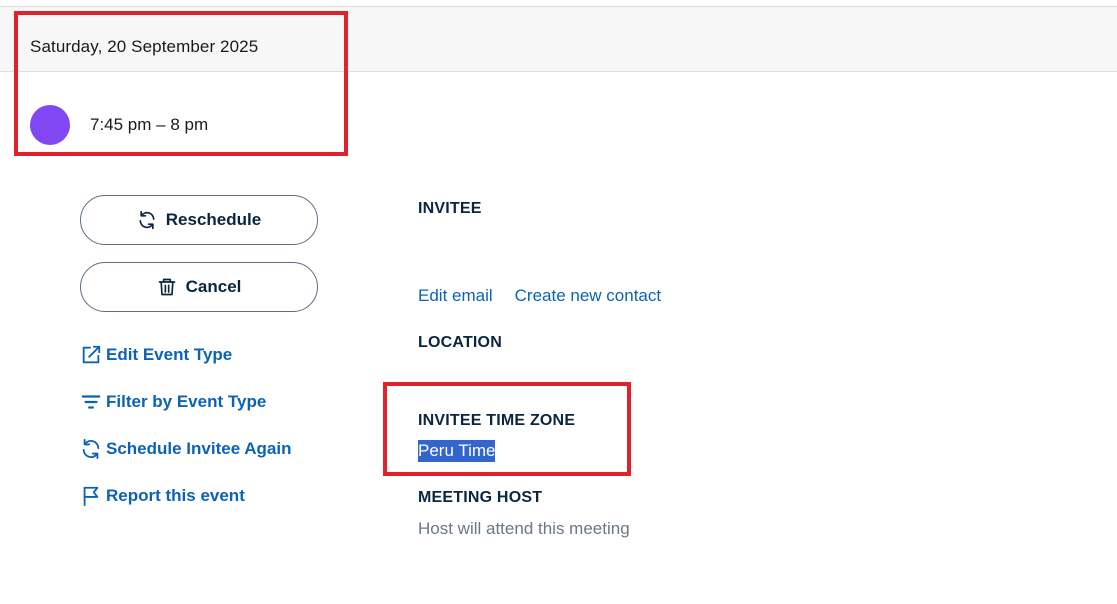 This screenshot has width=1117, height=604. I want to click on filter-by-event-type-label: Filter by Event Type, so click(186, 401).